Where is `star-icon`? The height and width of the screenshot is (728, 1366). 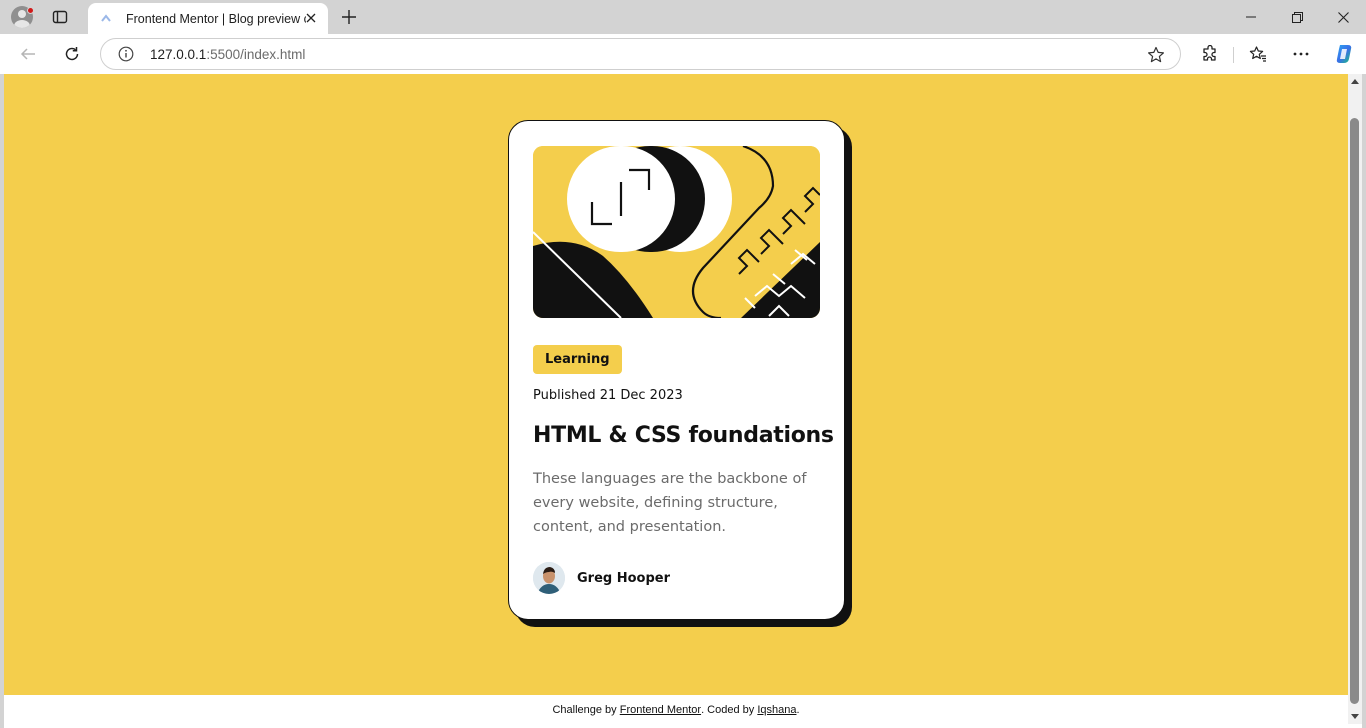 star-icon is located at coordinates (1156, 54).